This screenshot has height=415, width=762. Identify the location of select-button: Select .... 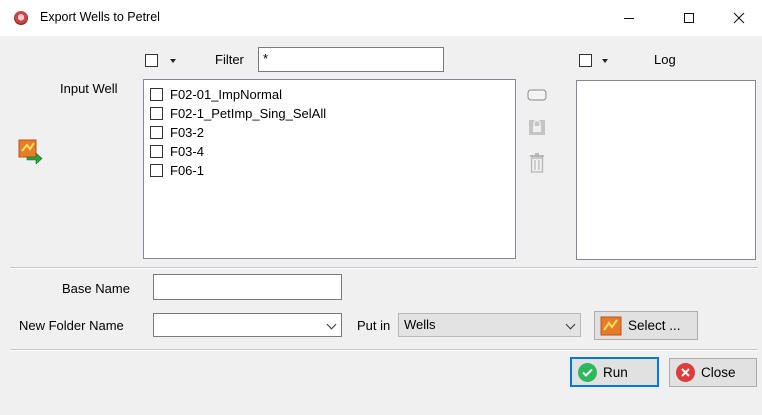
(646, 325).